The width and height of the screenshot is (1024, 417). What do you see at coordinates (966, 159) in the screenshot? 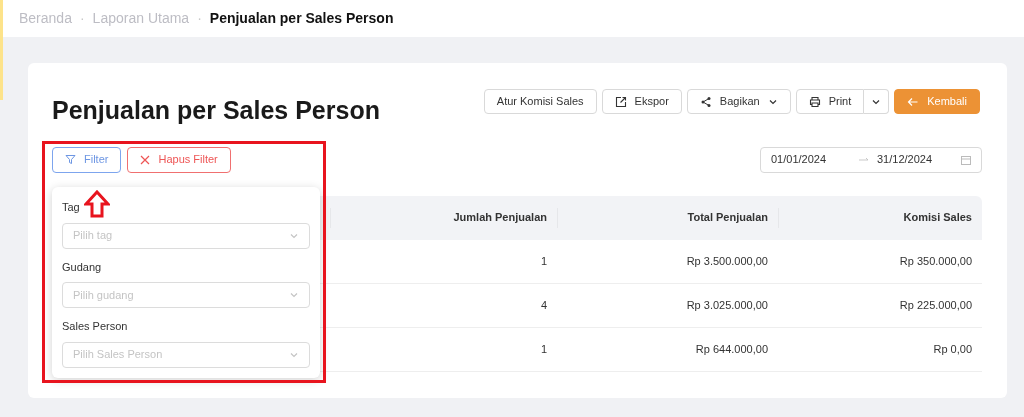
I see `calendar-icon` at bounding box center [966, 159].